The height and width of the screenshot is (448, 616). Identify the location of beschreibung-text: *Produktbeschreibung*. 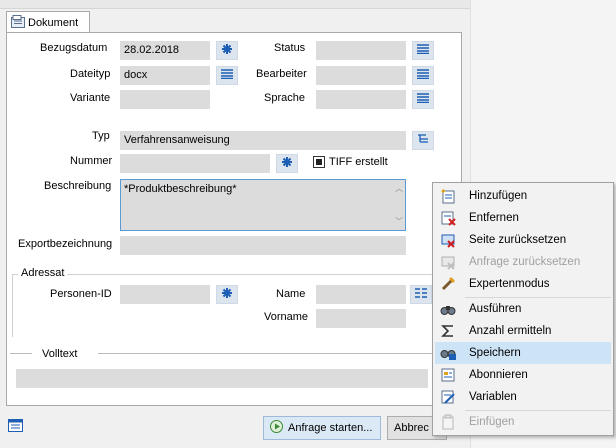
(180, 189).